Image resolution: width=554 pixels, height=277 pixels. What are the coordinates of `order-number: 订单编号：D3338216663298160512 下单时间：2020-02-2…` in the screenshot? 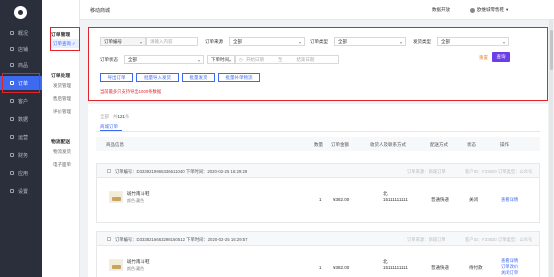 It's located at (181, 239).